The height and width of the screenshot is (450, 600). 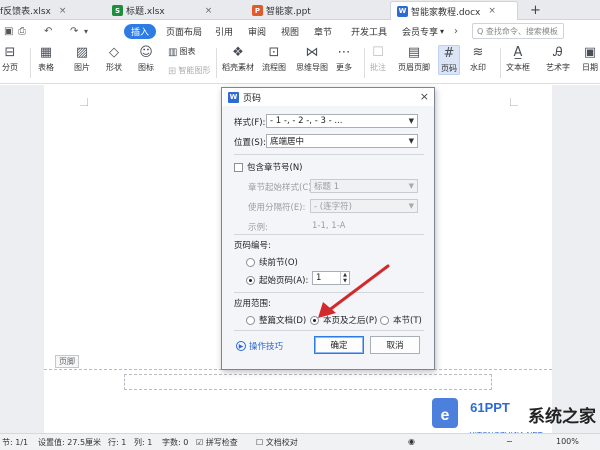 What do you see at coordinates (590, 59) in the screenshot?
I see `date-button: ▣ 日期` at bounding box center [590, 59].